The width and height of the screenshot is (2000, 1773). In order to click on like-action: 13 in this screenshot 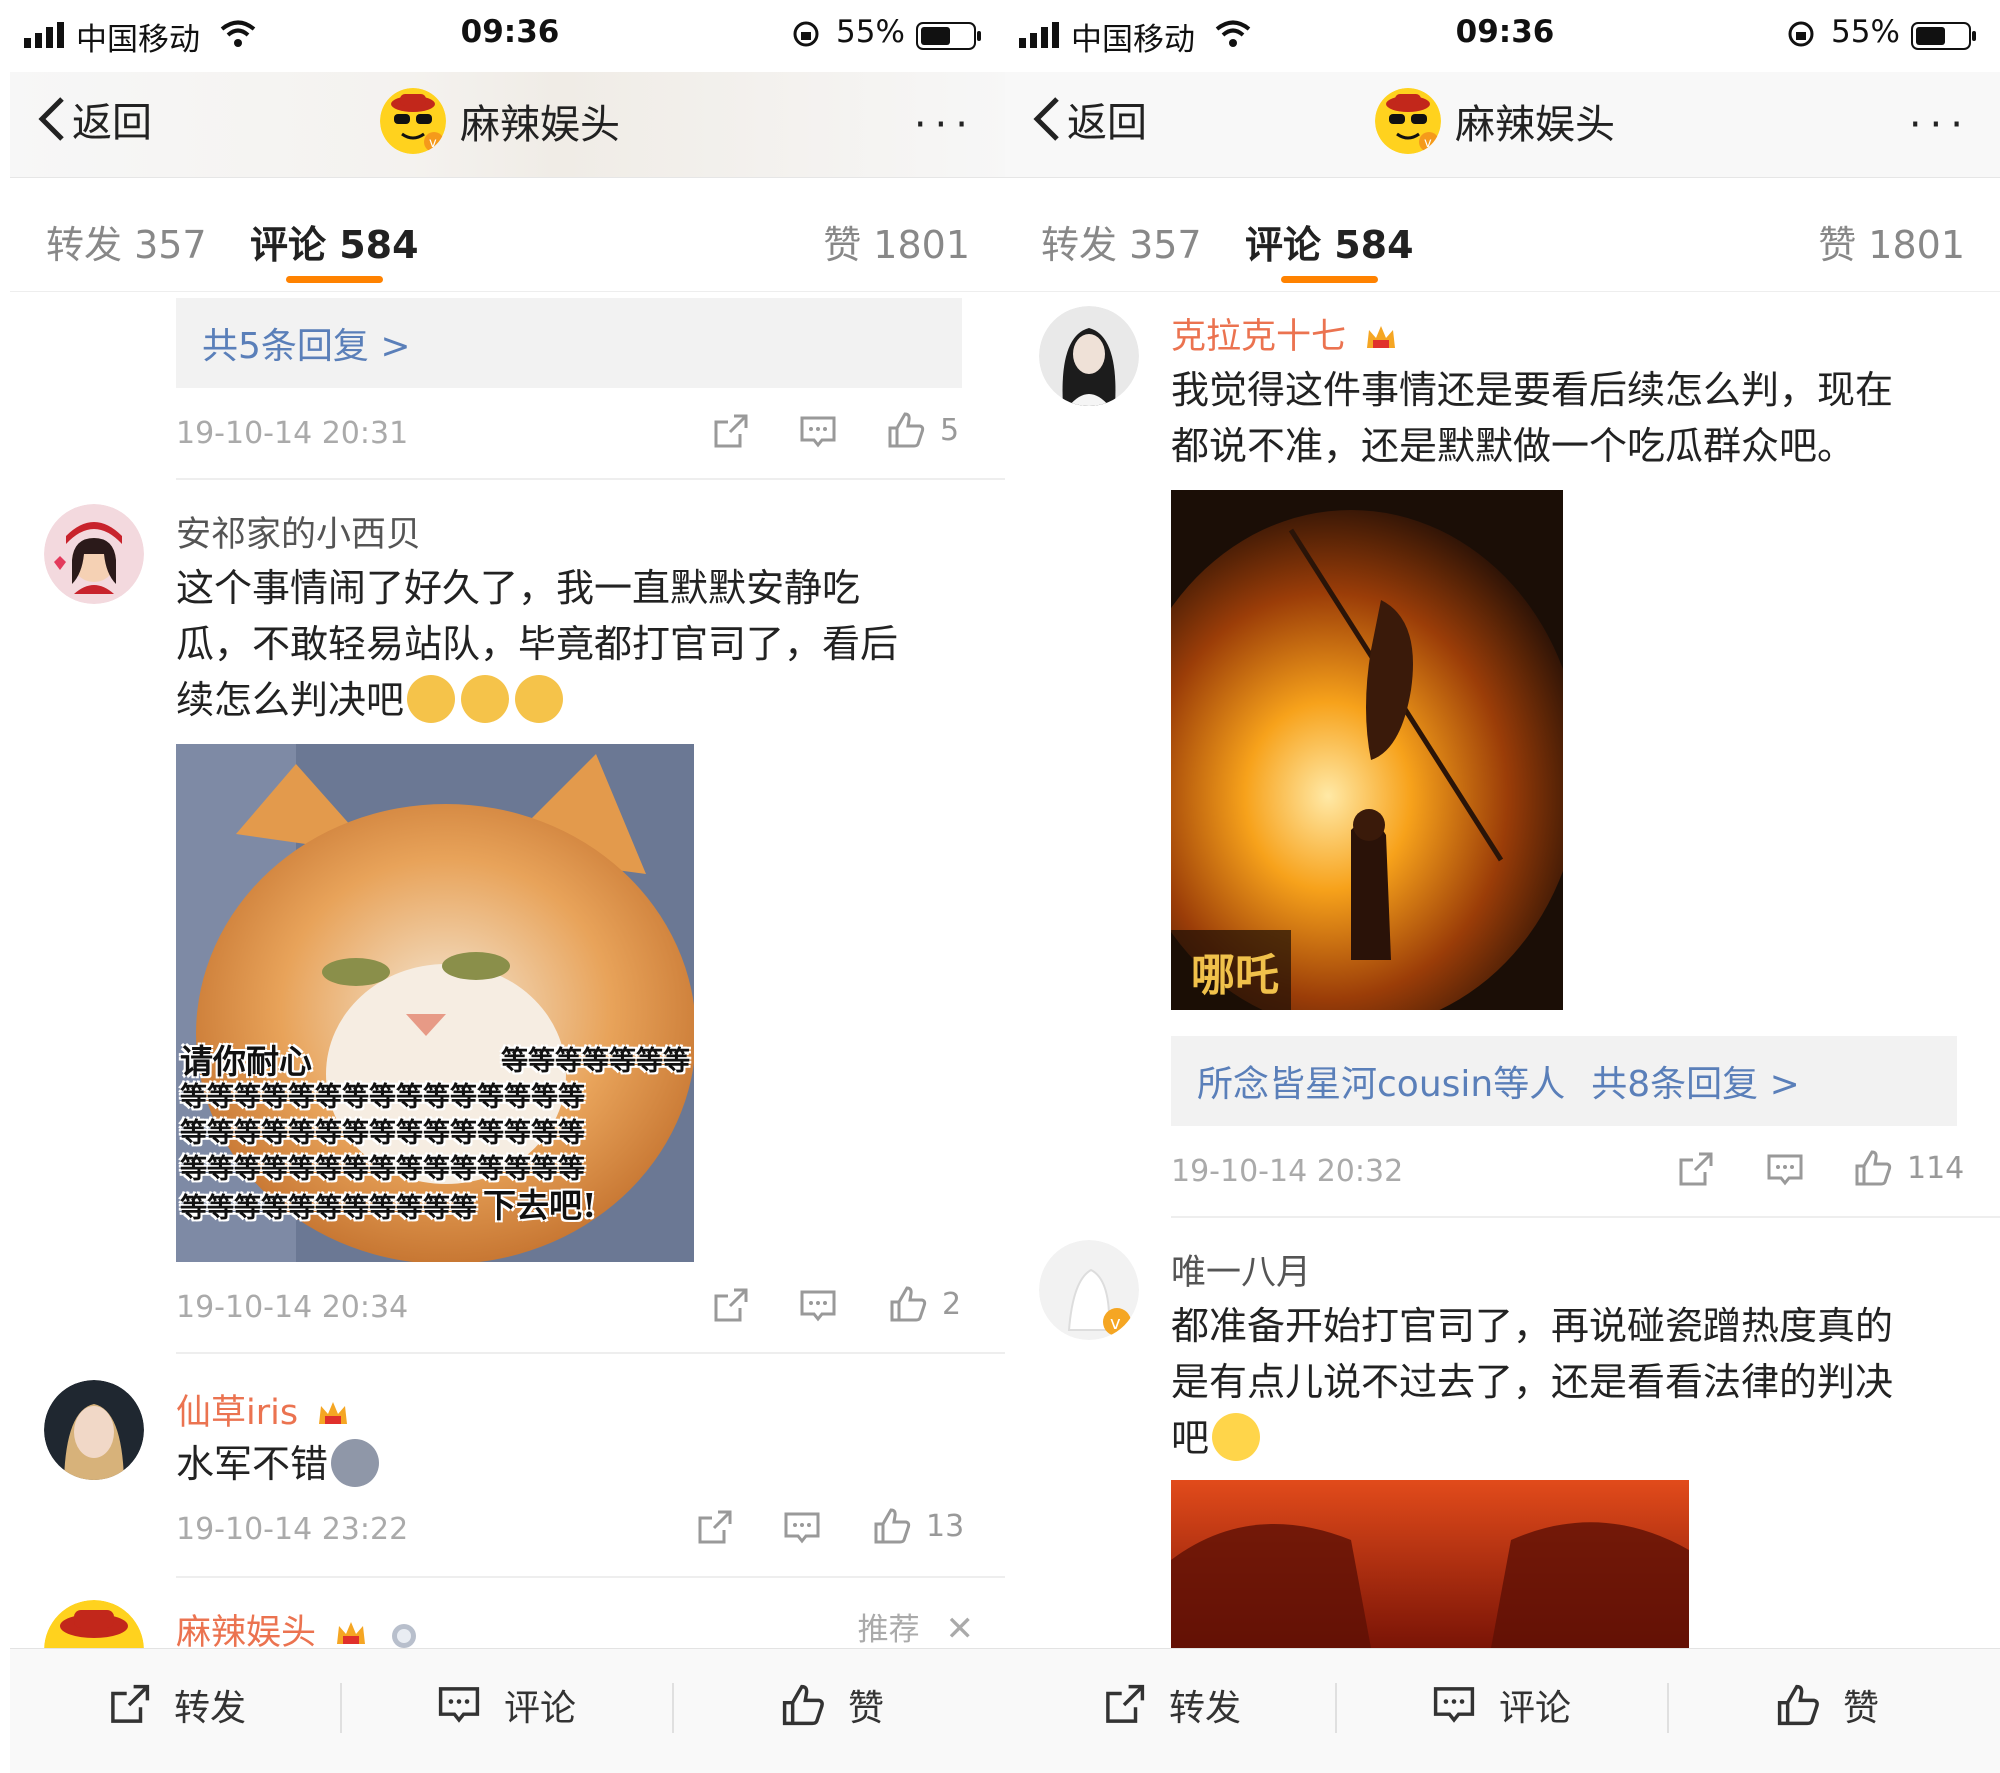, I will do `click(918, 1526)`.